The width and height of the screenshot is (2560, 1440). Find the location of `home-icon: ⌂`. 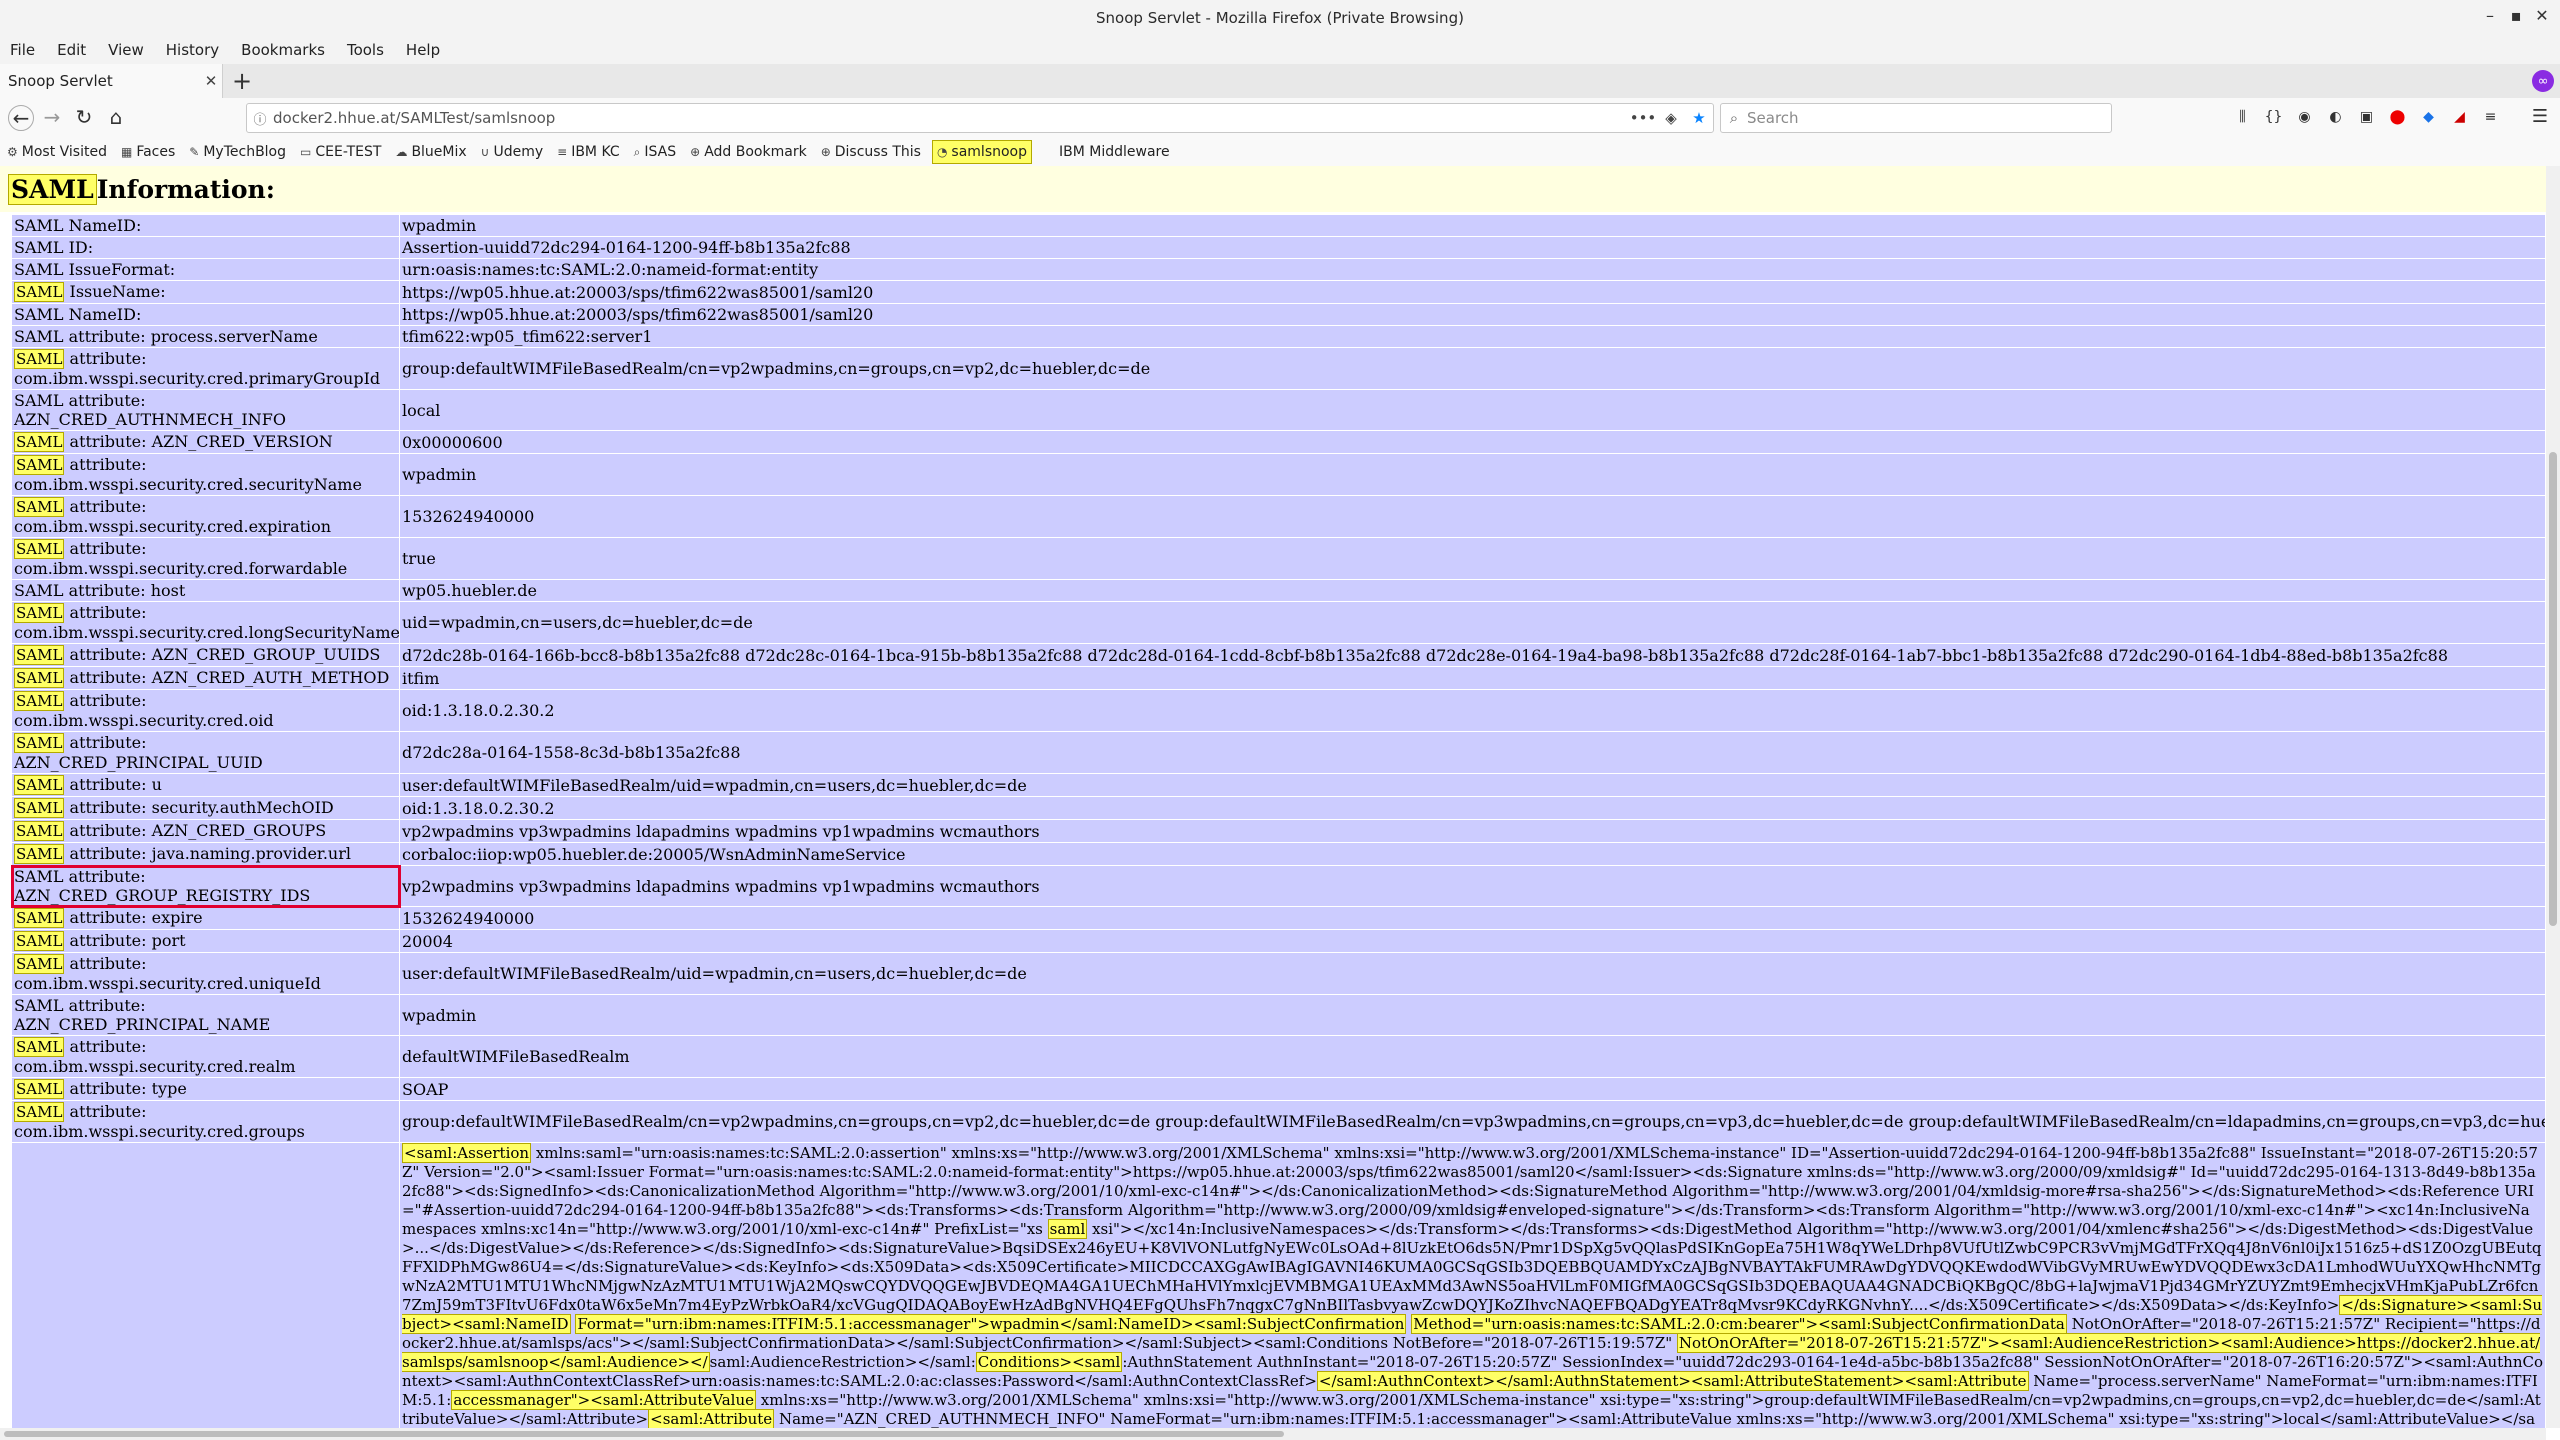

home-icon: ⌂ is located at coordinates (116, 117).